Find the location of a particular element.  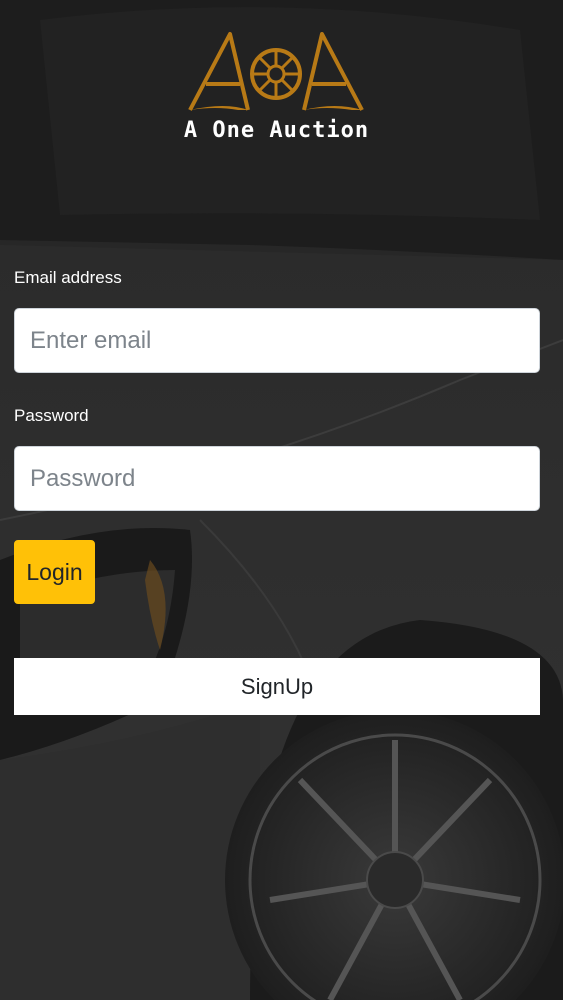

signup-button: SignUp is located at coordinates (277, 686).